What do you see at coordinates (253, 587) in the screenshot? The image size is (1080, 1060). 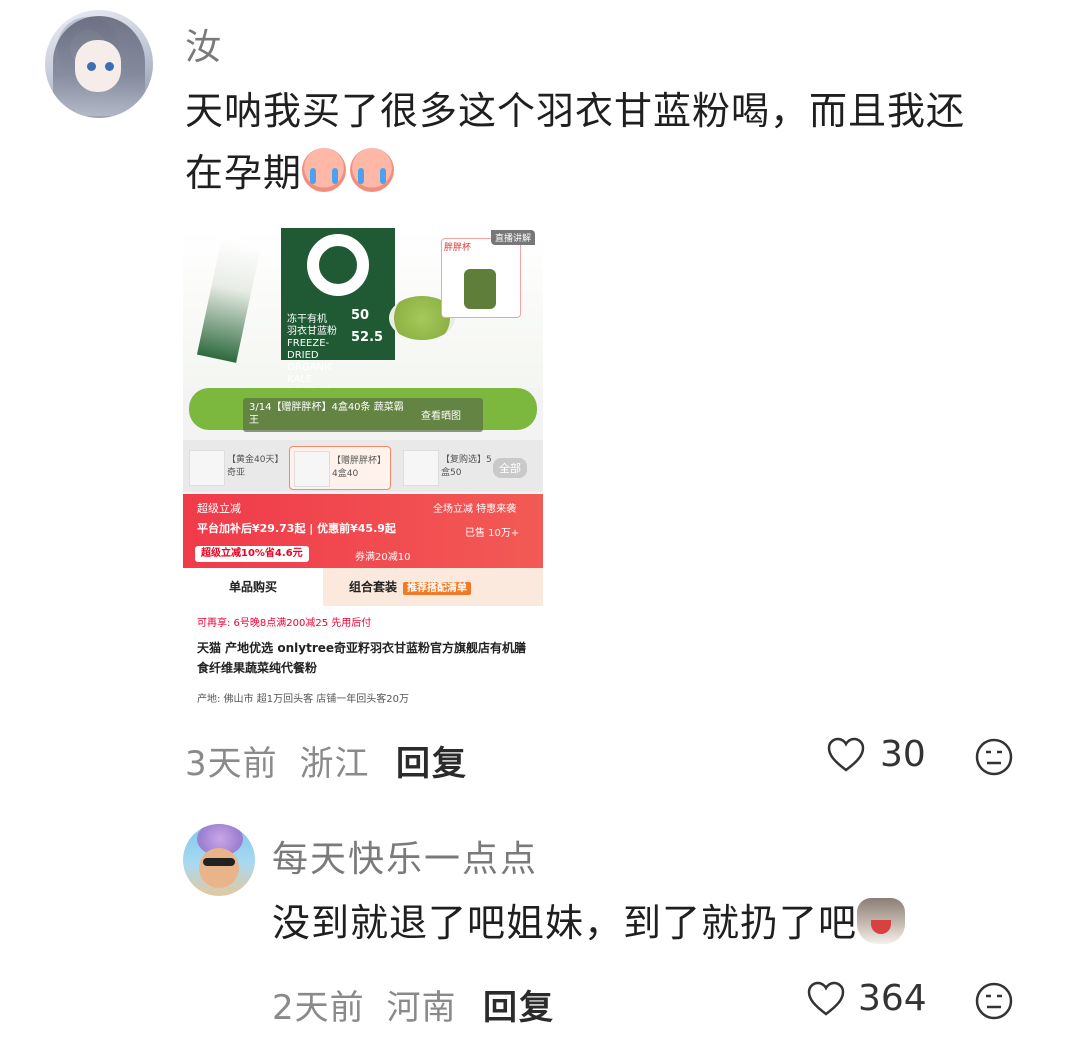 I see `tab-single: 单品购买` at bounding box center [253, 587].